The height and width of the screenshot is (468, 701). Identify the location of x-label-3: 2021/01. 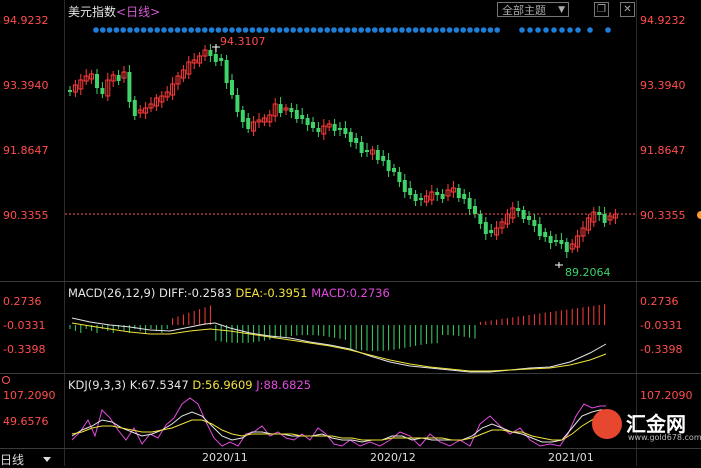
(571, 457).